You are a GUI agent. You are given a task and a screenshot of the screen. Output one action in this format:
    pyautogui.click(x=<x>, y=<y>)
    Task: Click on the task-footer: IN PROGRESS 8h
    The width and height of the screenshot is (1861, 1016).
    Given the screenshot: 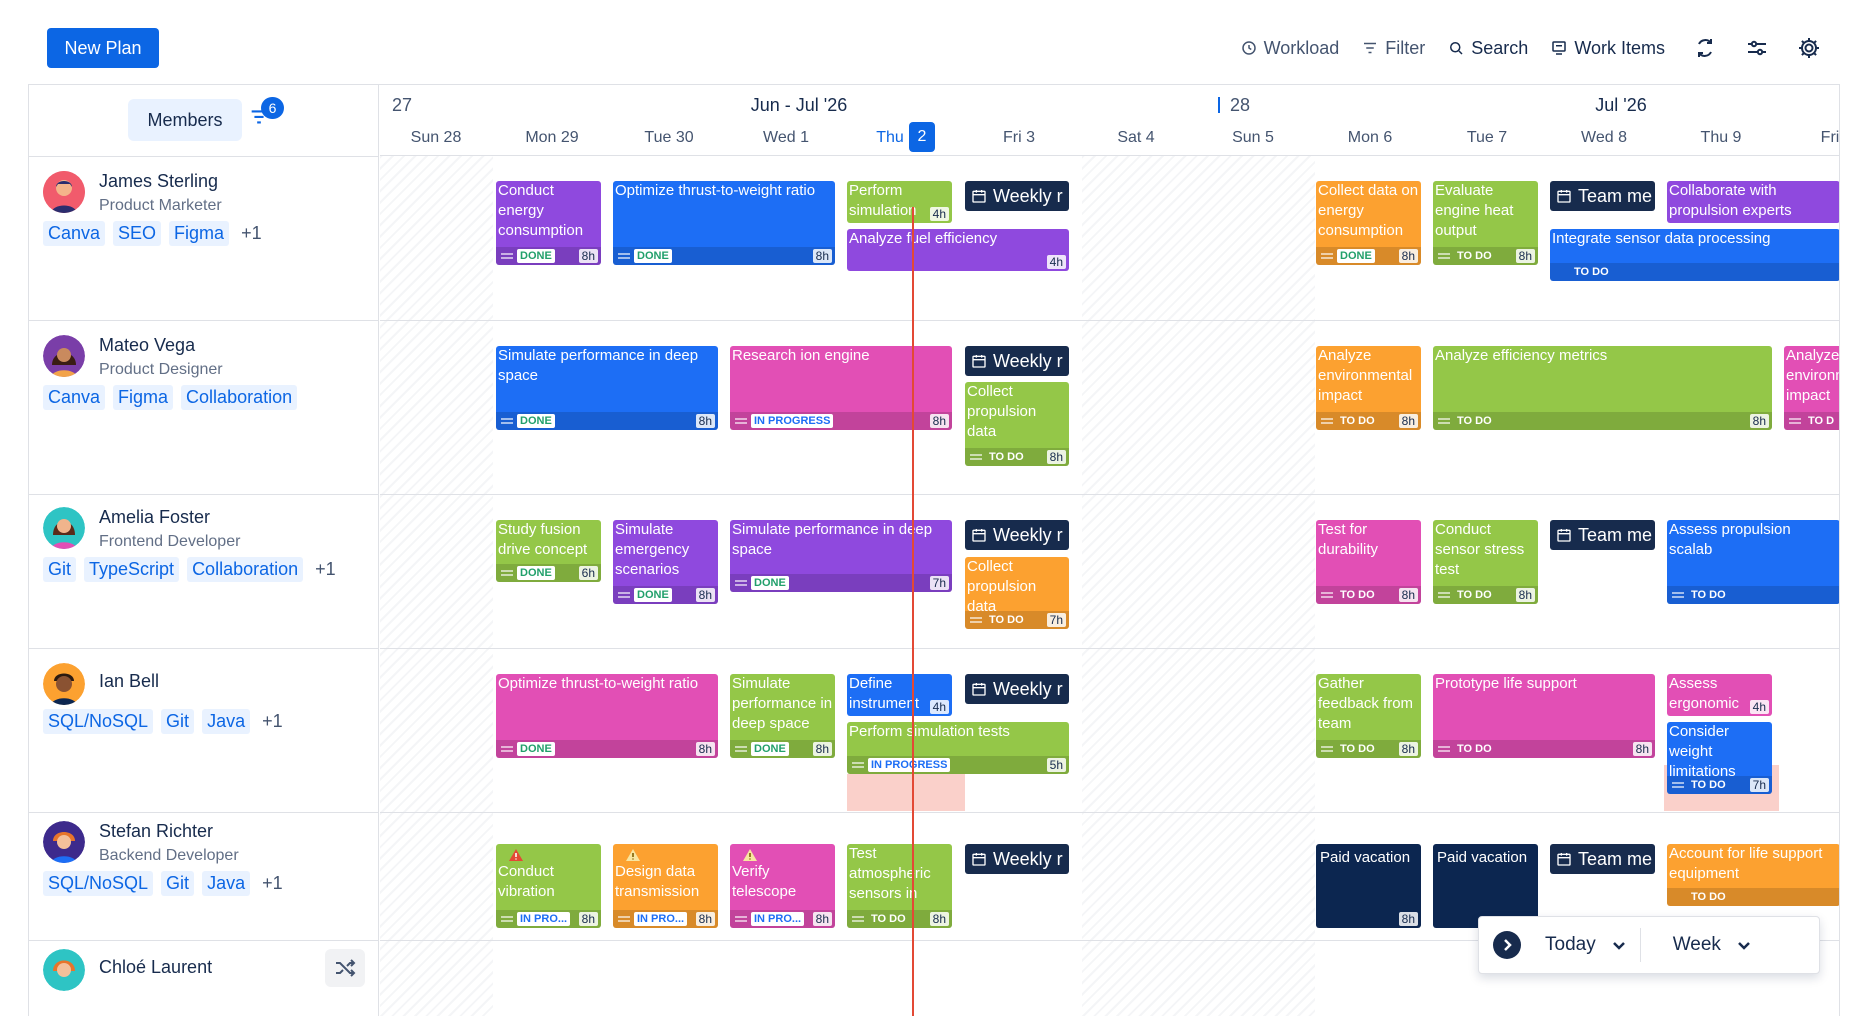 What is the action you would take?
    pyautogui.click(x=841, y=421)
    